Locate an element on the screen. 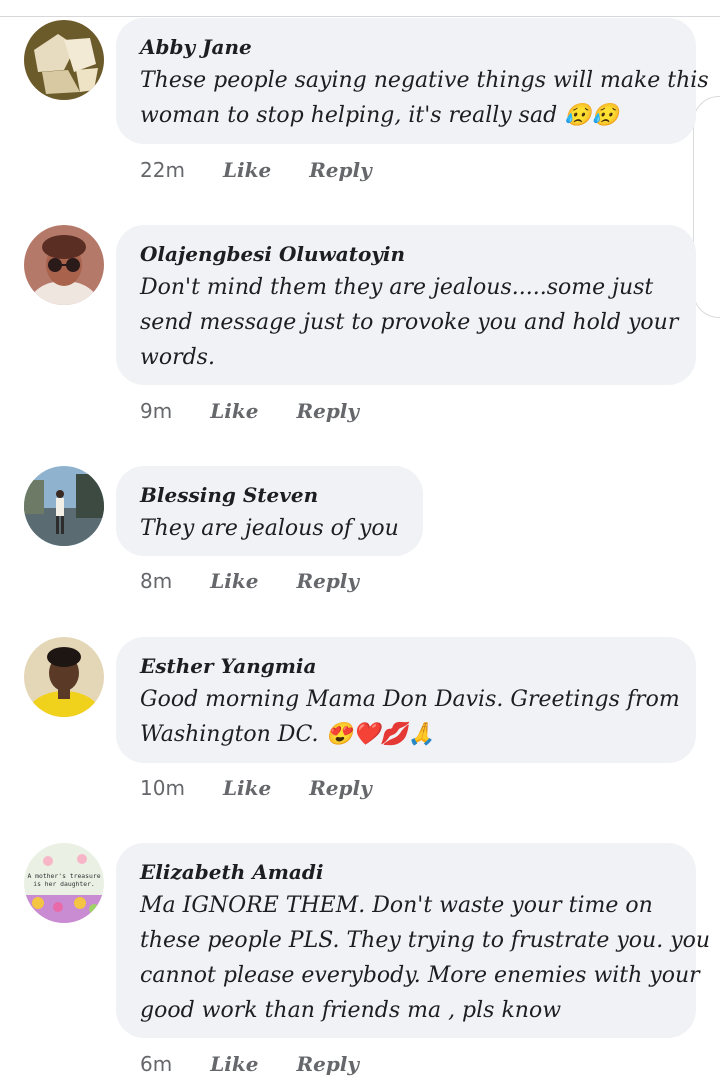  floating-panel-edge is located at coordinates (706, 207).